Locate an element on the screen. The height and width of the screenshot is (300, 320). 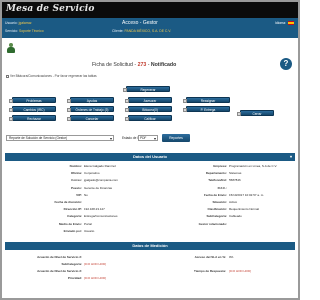
user-icon is located at coordinates (11, 48).